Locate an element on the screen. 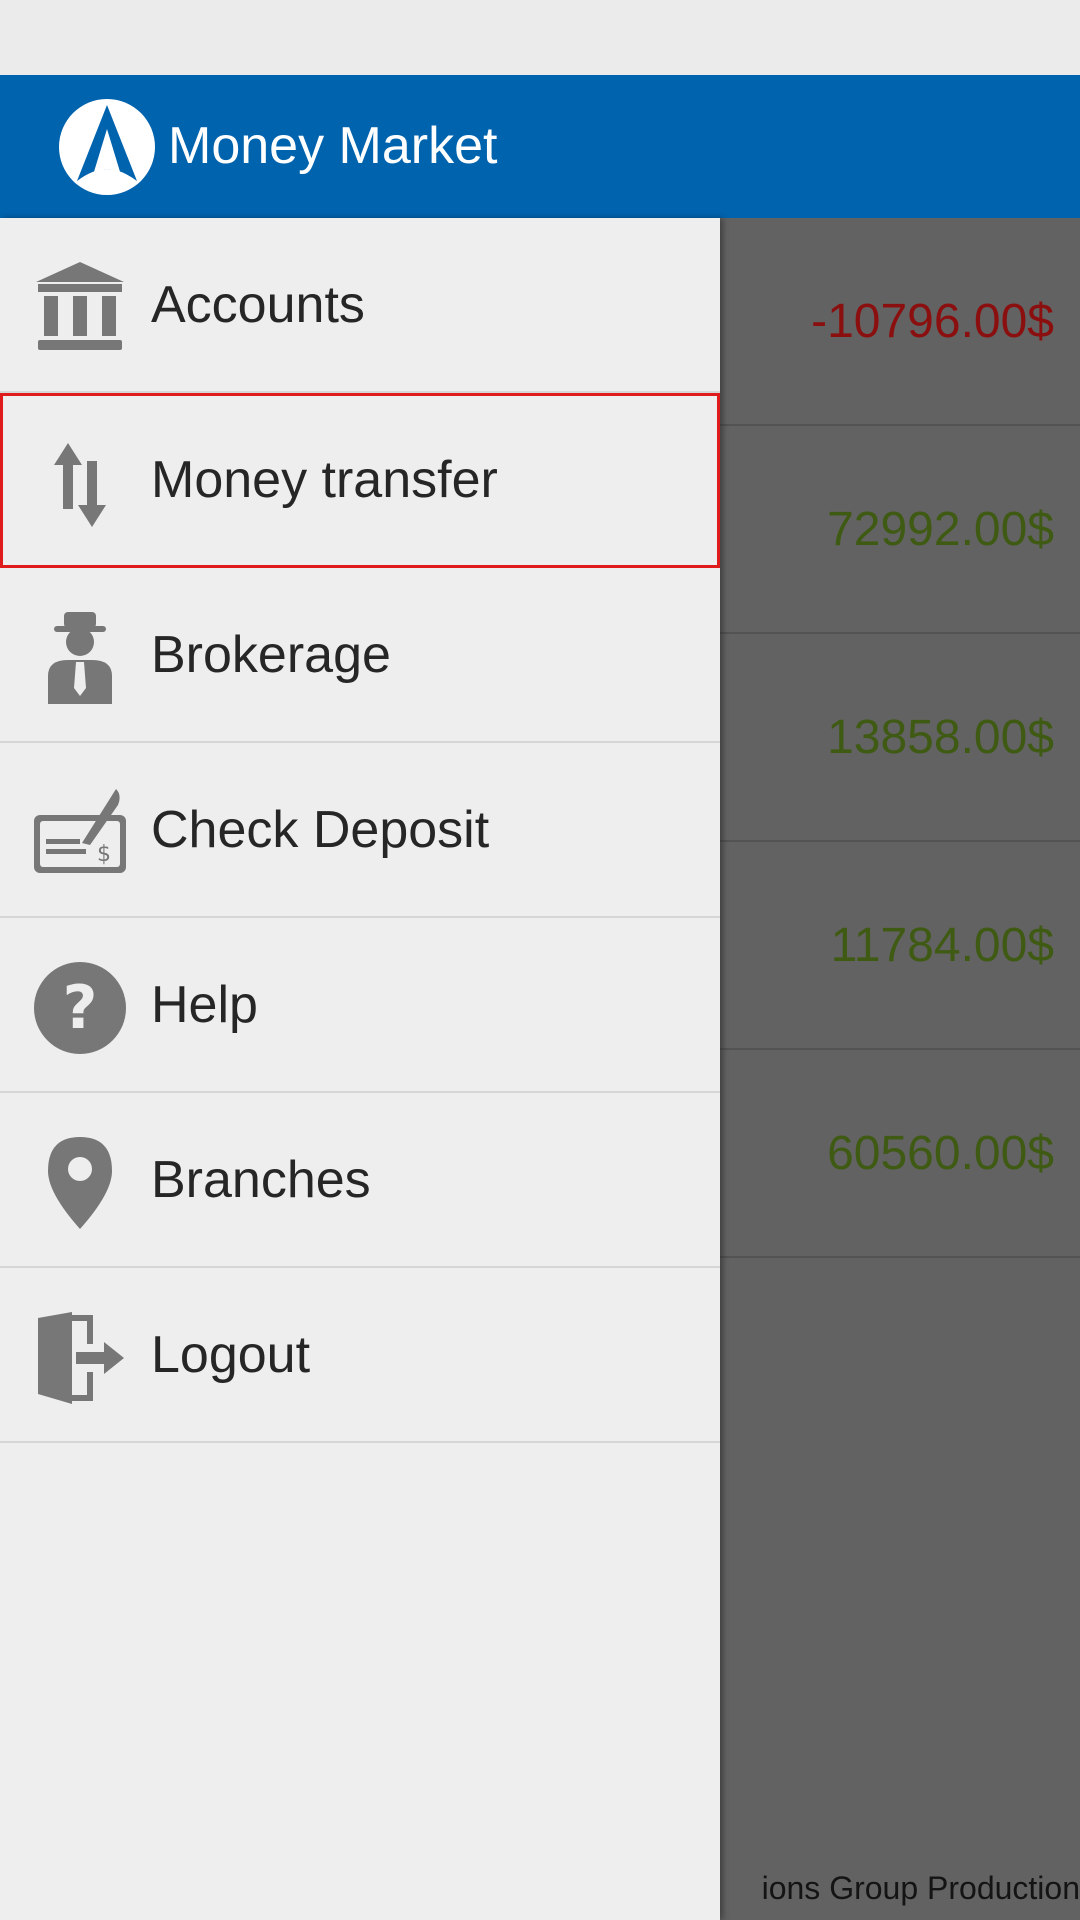 The image size is (1080, 1920). drawer-item-label: Check Deposit is located at coordinates (320, 830).